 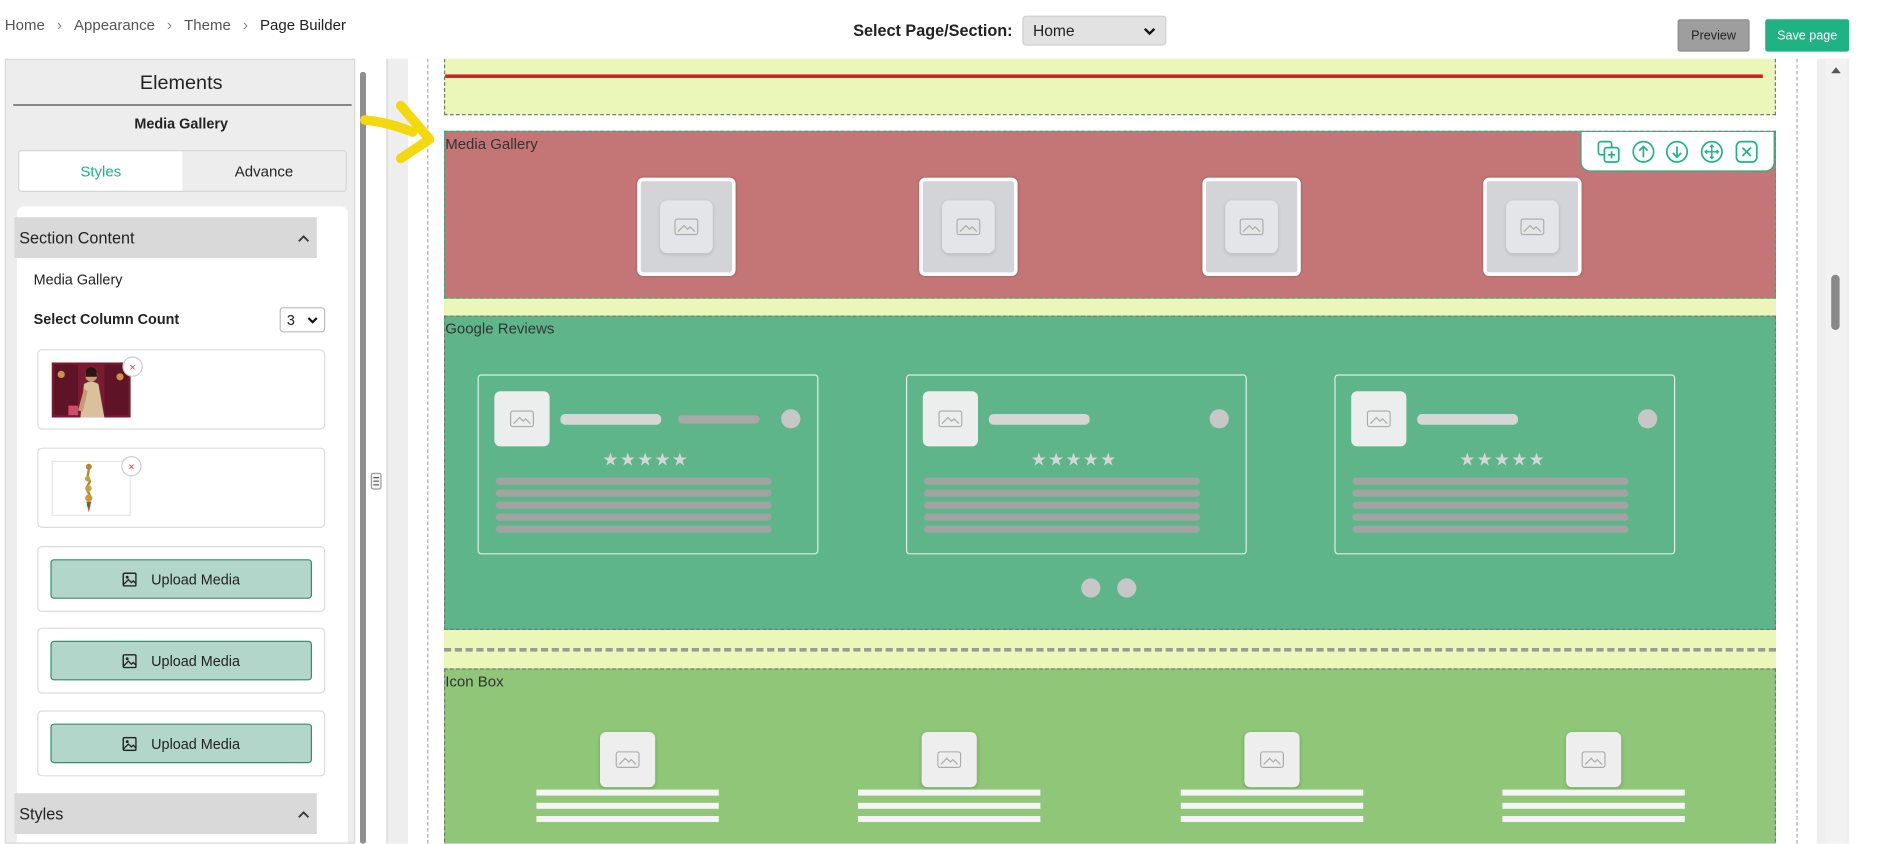 I want to click on tab-styles: Styles, so click(x=101, y=171).